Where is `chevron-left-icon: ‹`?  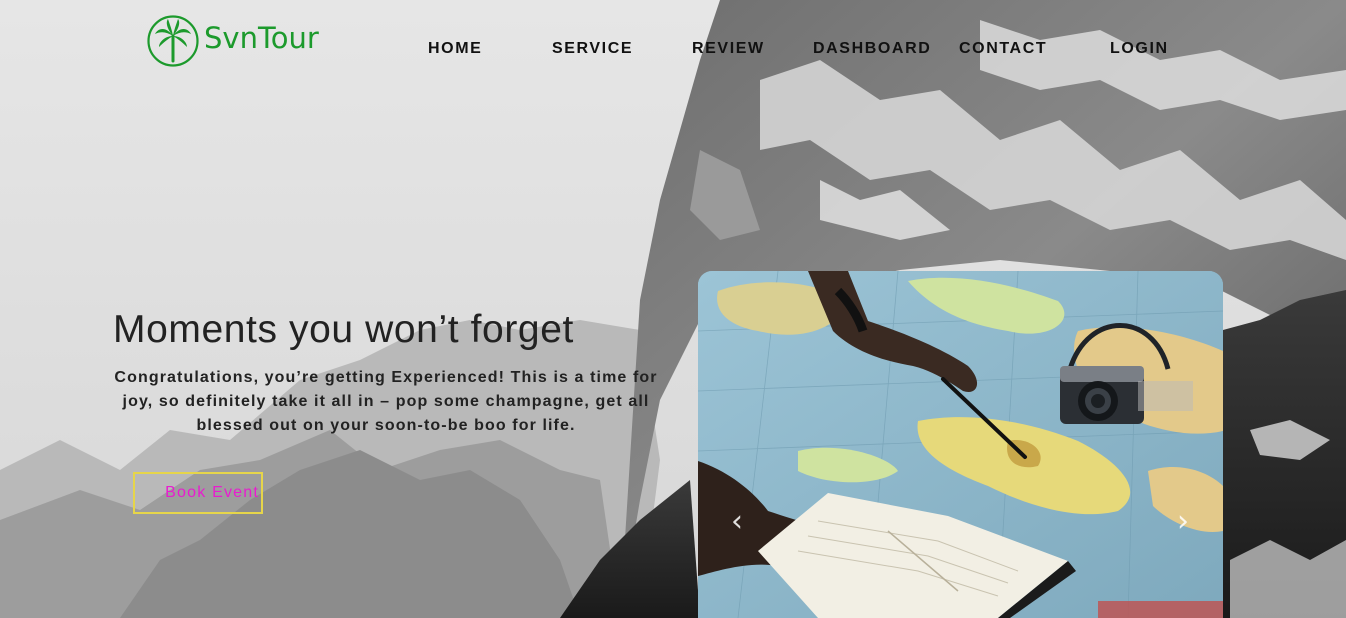
chevron-left-icon: ‹ is located at coordinates (737, 522).